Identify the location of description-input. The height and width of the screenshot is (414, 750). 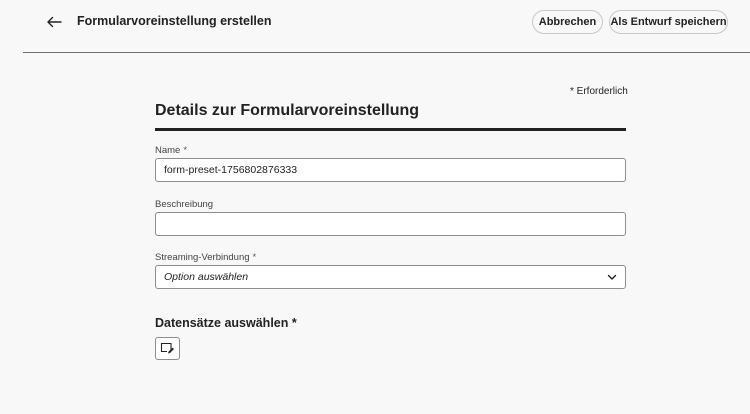
(390, 224).